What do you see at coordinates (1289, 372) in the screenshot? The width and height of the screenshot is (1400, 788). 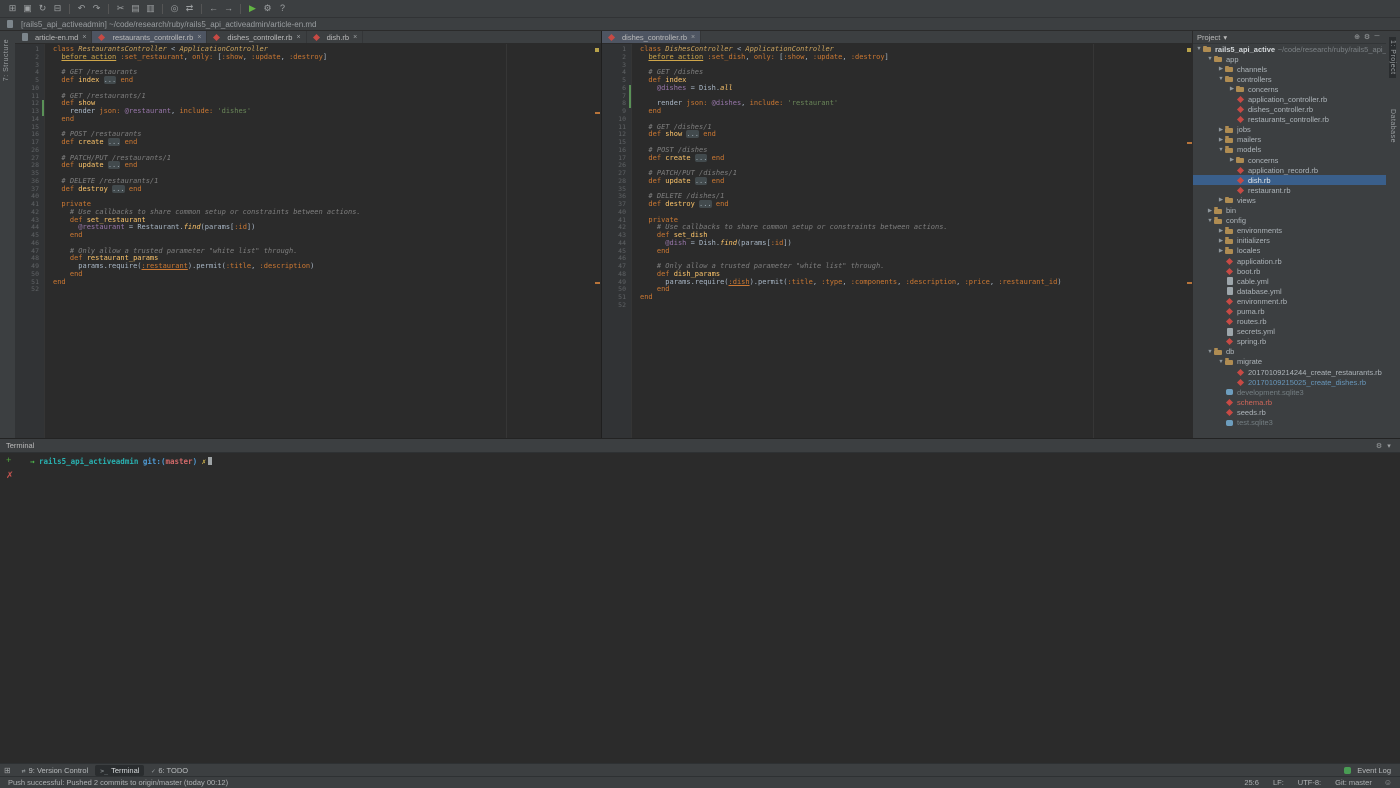 I see `tree-item-20170109214244_create_restaurants.rb: 20170109214244_create_restaurants.rb` at bounding box center [1289, 372].